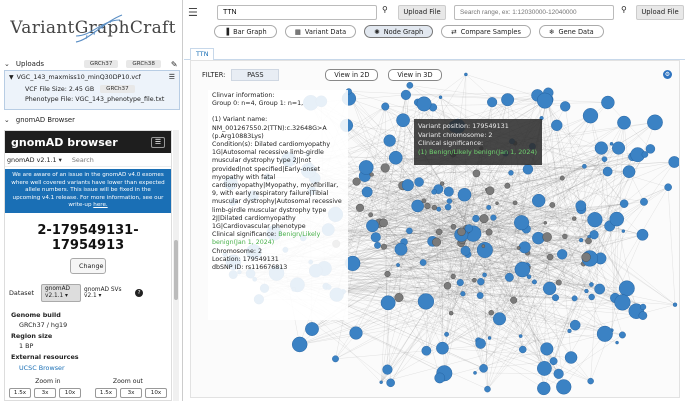  I want to click on uploads-header: ⌄ Uploads GRCh37 GRCh38 ✎, so click(92, 64).